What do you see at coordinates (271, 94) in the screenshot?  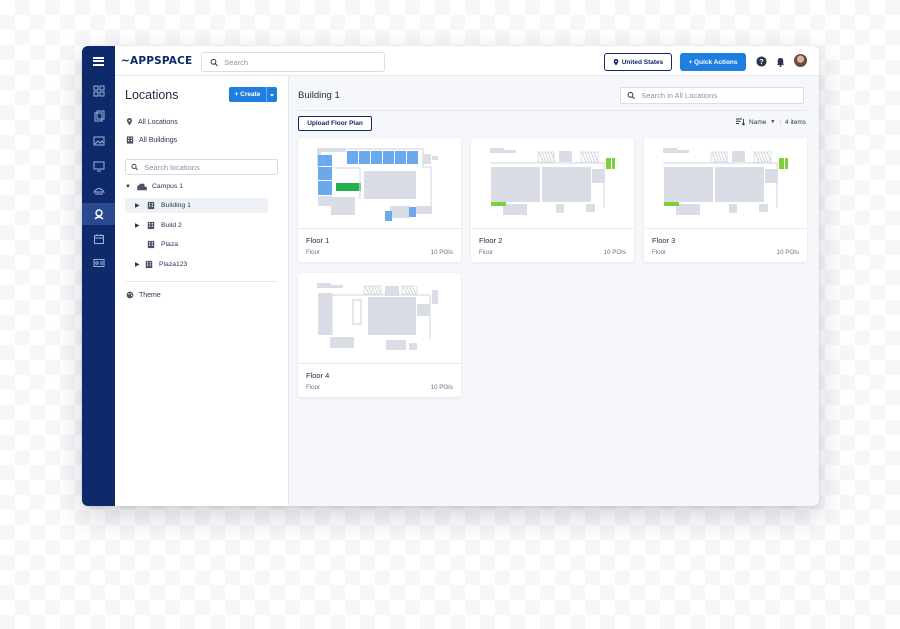 I see `create-dropdown-caret-icon` at bounding box center [271, 94].